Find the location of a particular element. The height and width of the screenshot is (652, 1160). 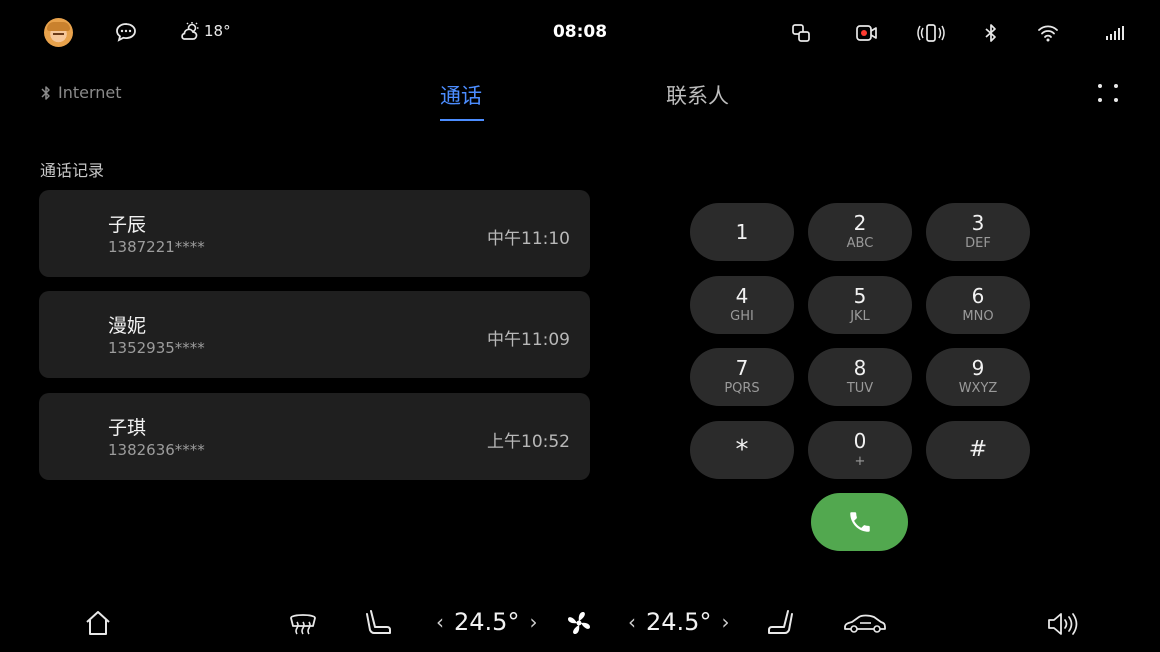

keypad-key-0: 0 + is located at coordinates (860, 450).